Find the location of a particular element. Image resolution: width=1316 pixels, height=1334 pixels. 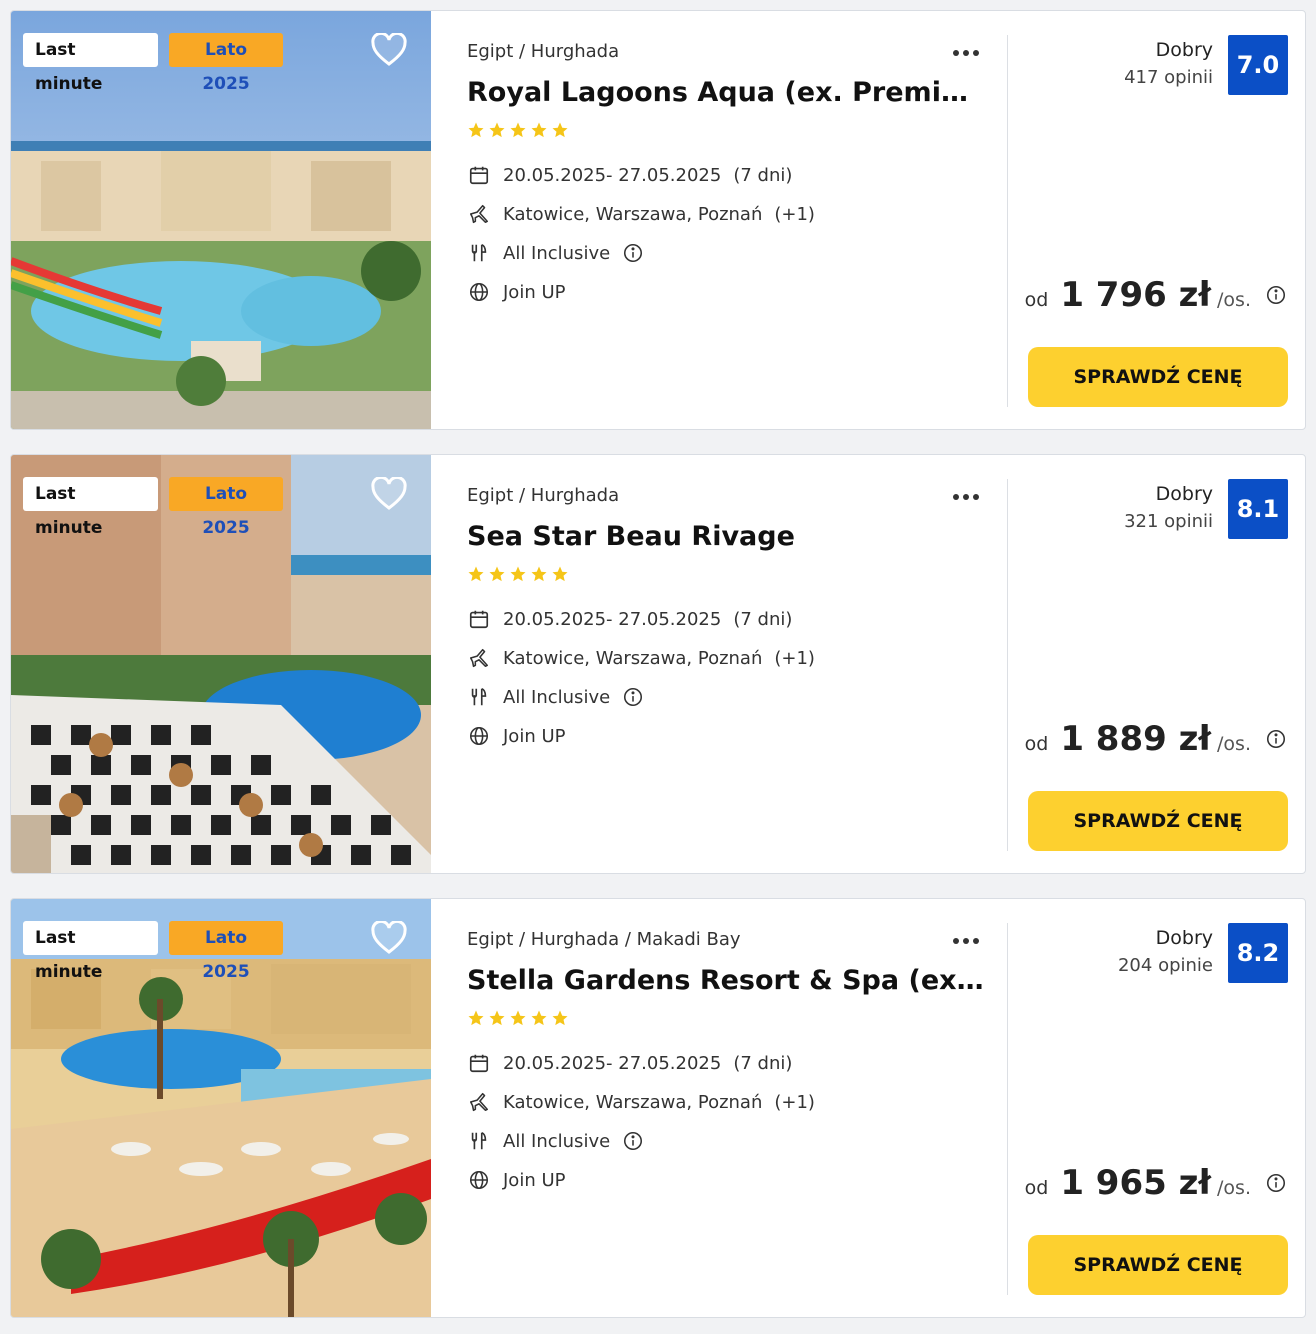

dates-row: 20.05.2025- 27.05.2025 (7 dni) is located at coordinates (629, 619).